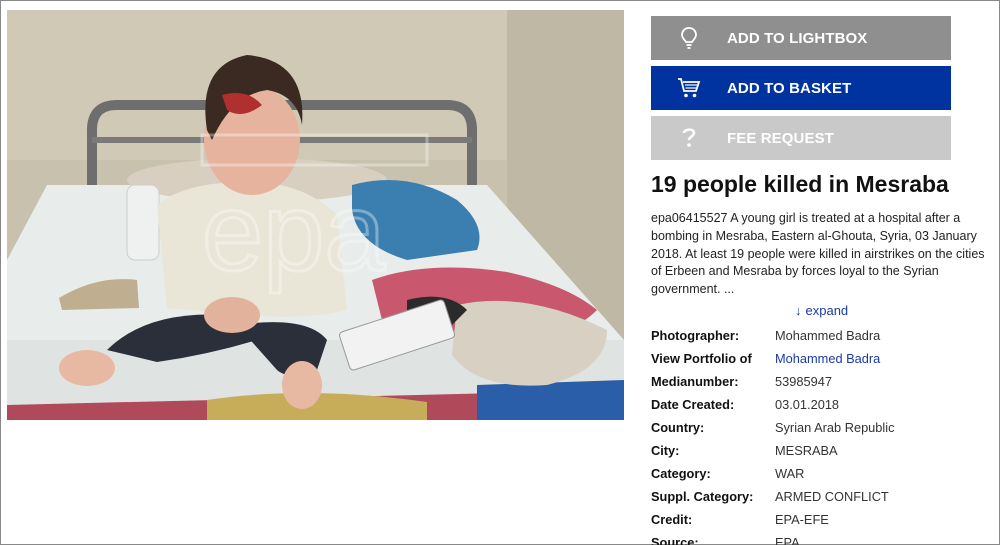  What do you see at coordinates (780, 138) in the screenshot?
I see `fee-request-label: FEE REQUEST` at bounding box center [780, 138].